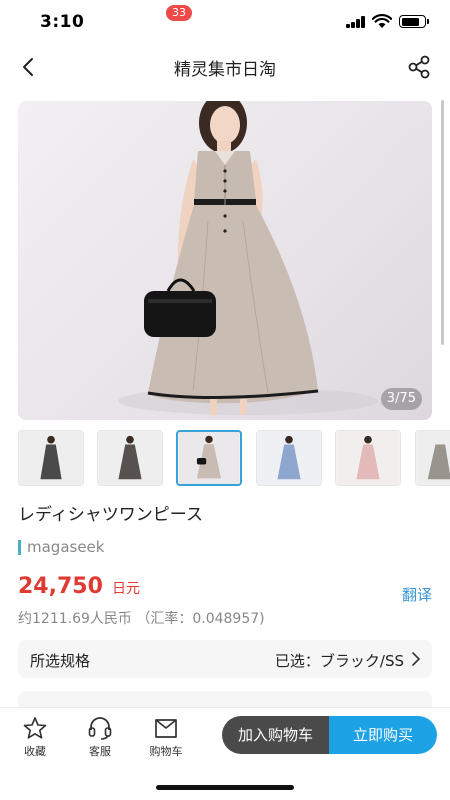 Image resolution: width=450 pixels, height=800 pixels. Describe the element at coordinates (225, 659) in the screenshot. I see `spec-selector: 所选规格 已选：ブラック/SS` at that location.